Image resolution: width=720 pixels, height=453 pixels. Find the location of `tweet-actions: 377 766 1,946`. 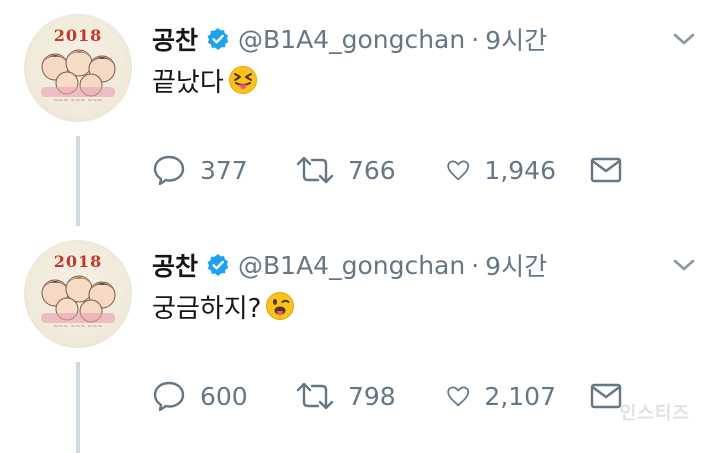

tweet-actions: 377 766 1,946 is located at coordinates (387, 170).